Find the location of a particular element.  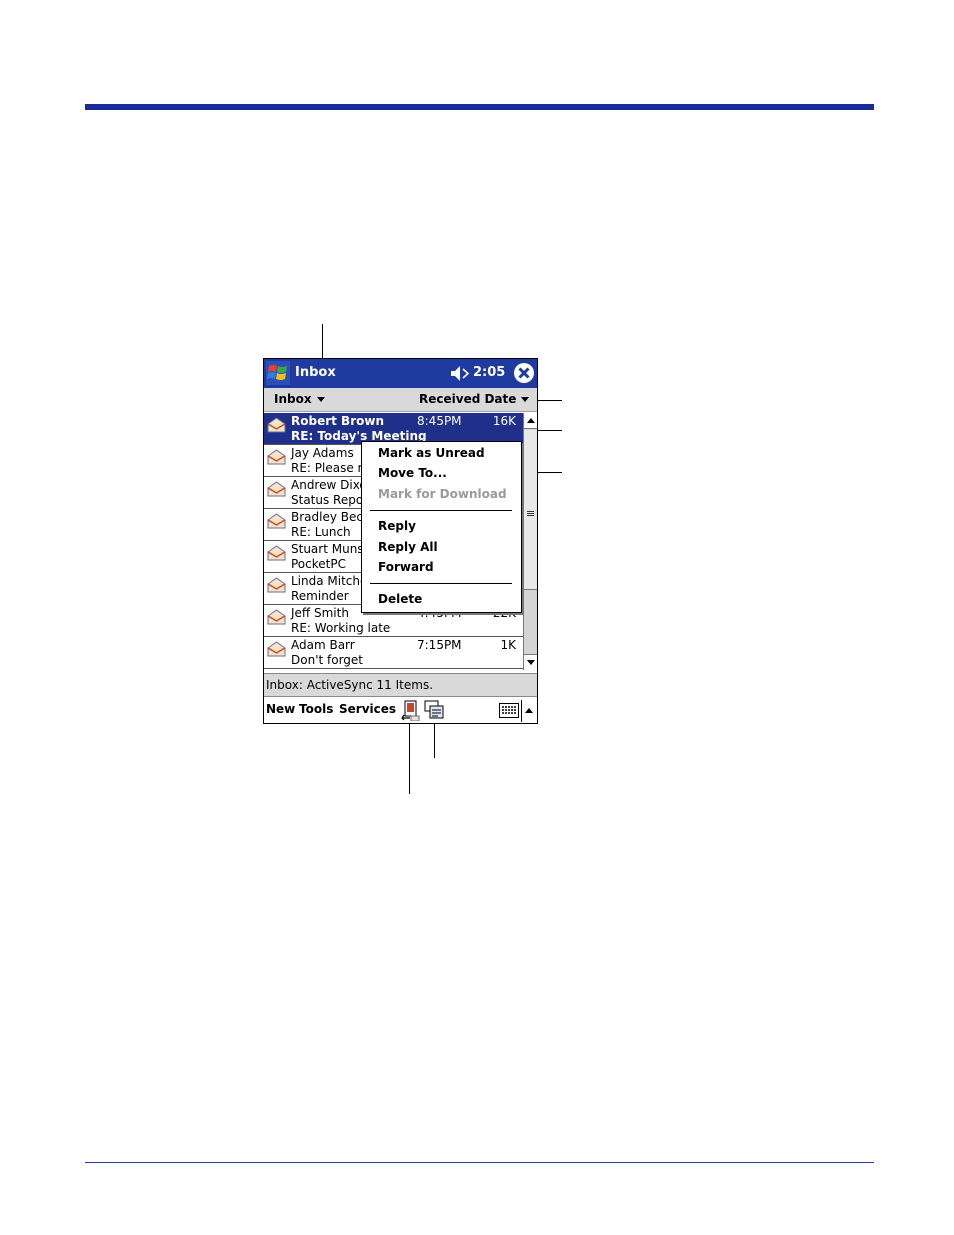

command-bar: New Tools Services is located at coordinates (400, 710).